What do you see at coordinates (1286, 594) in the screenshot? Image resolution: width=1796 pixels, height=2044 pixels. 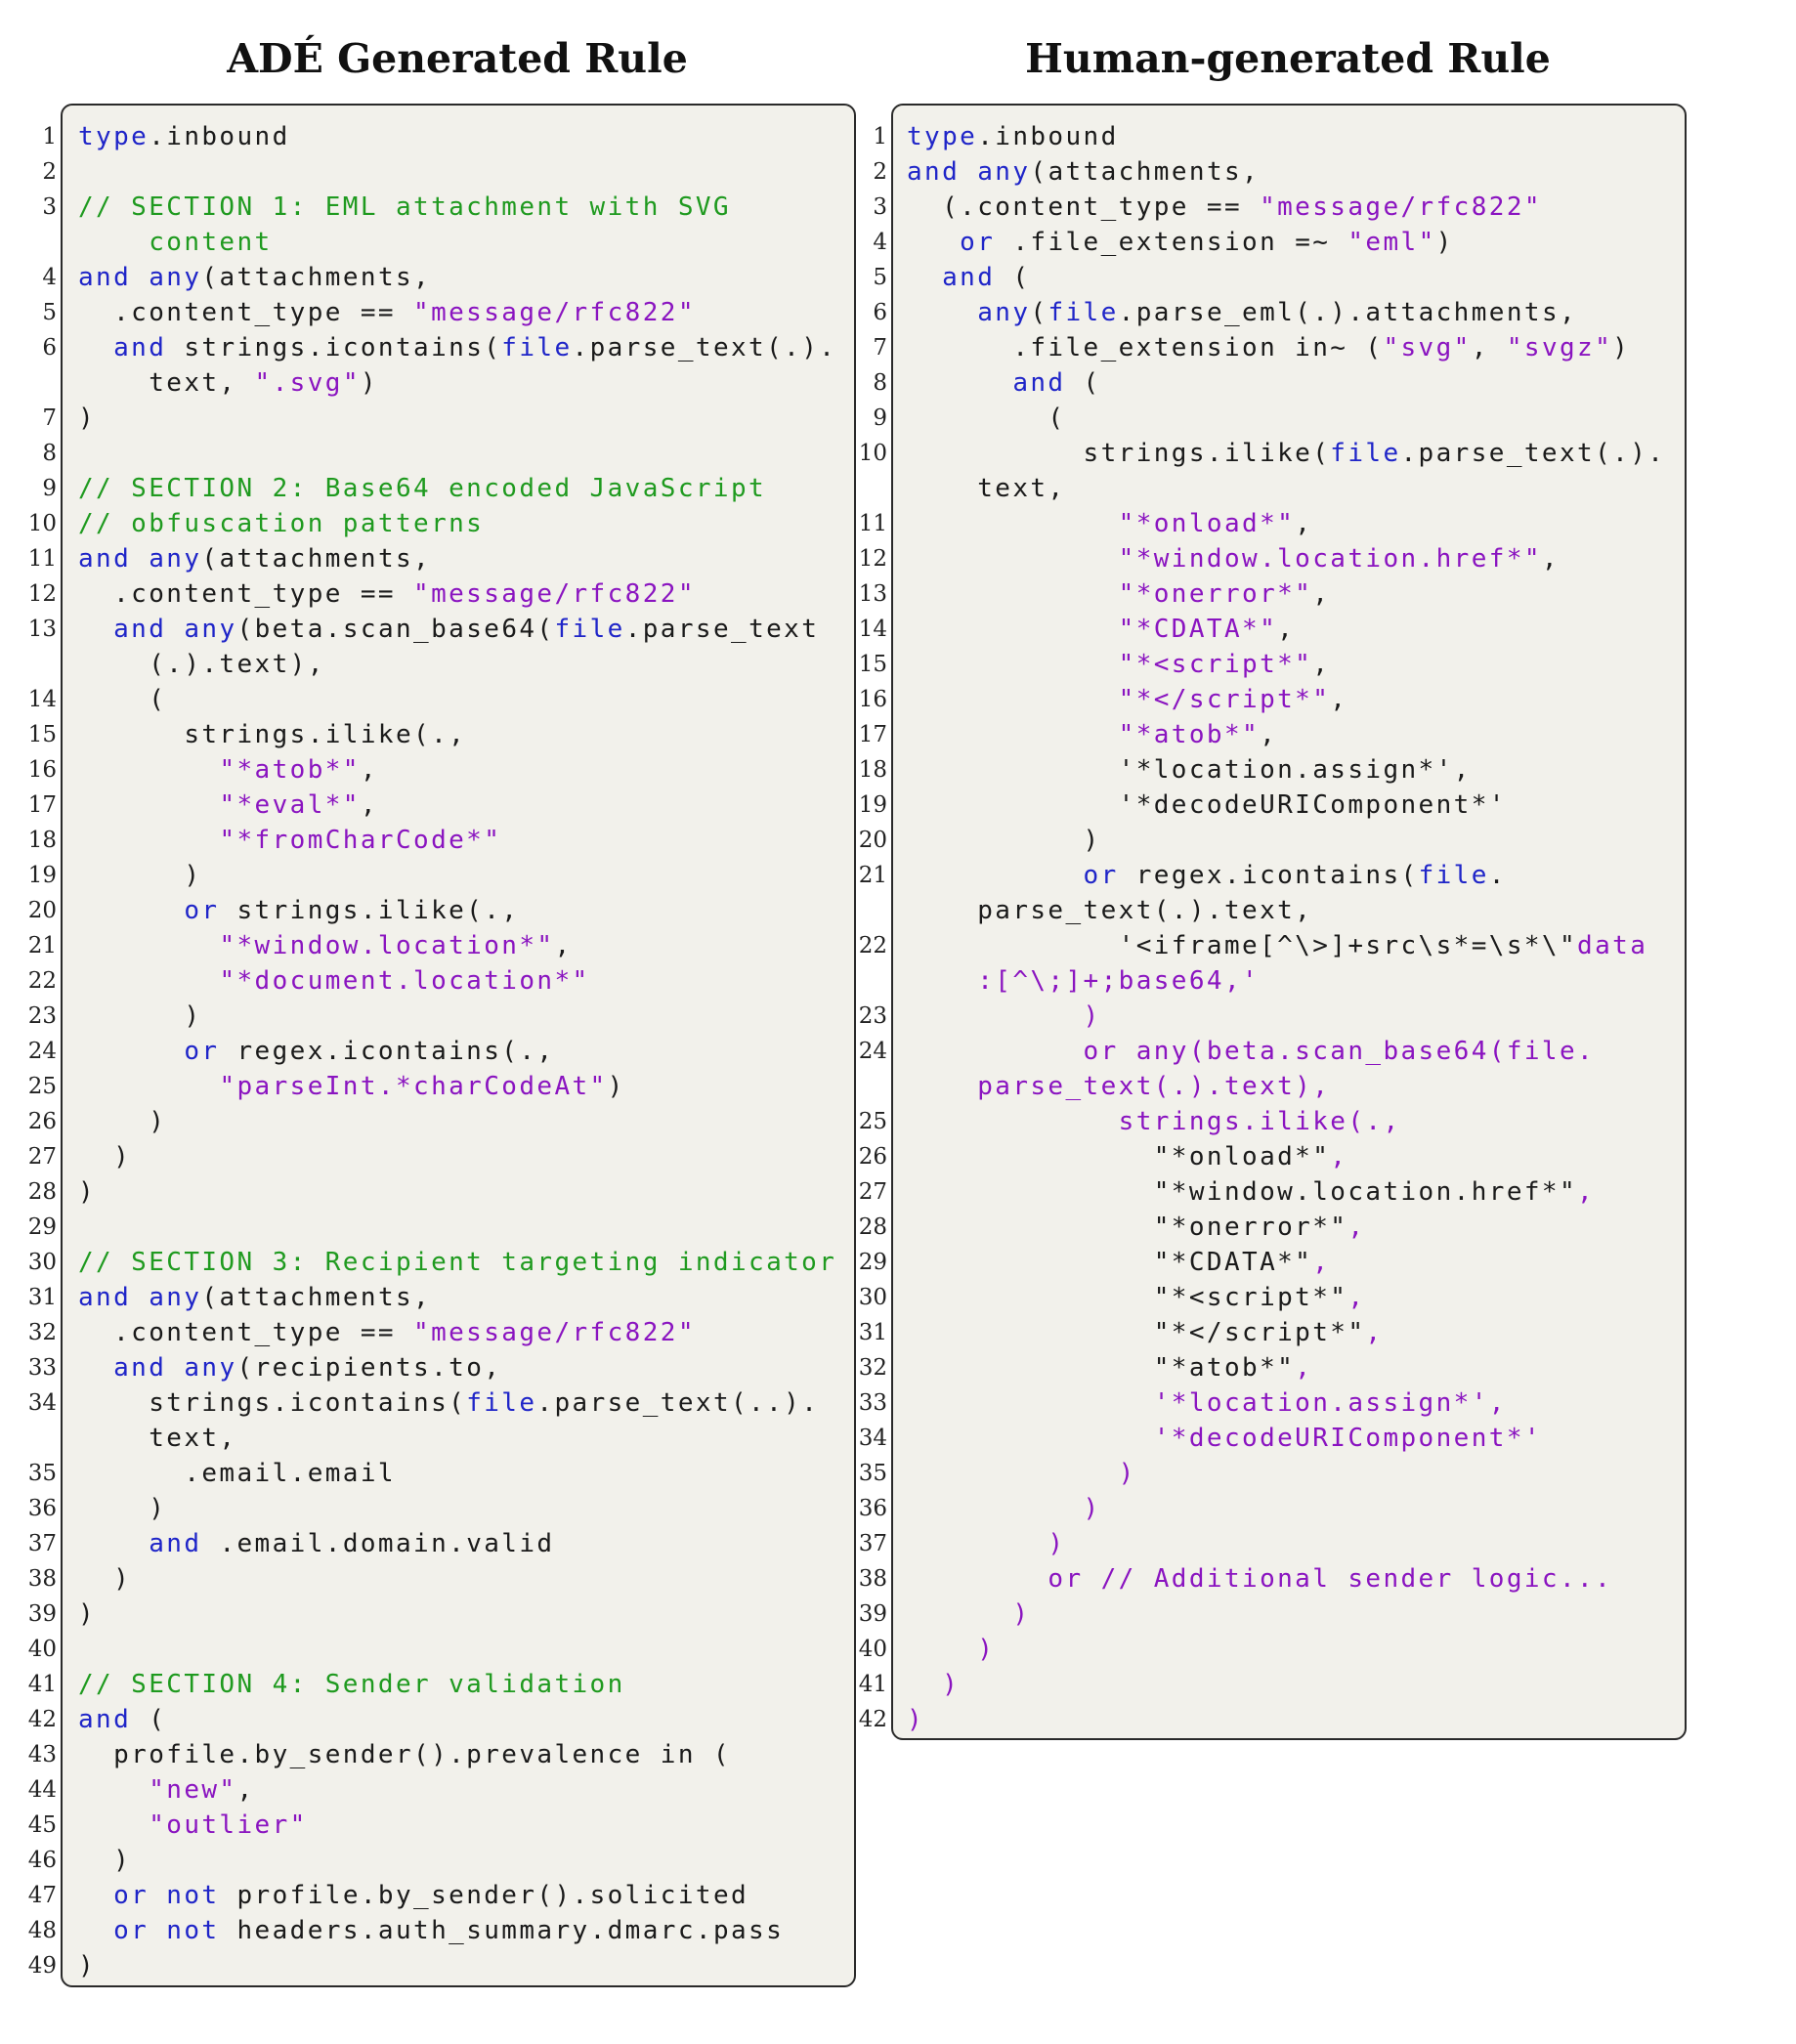 I see `code-line: "*onerror*",` at bounding box center [1286, 594].